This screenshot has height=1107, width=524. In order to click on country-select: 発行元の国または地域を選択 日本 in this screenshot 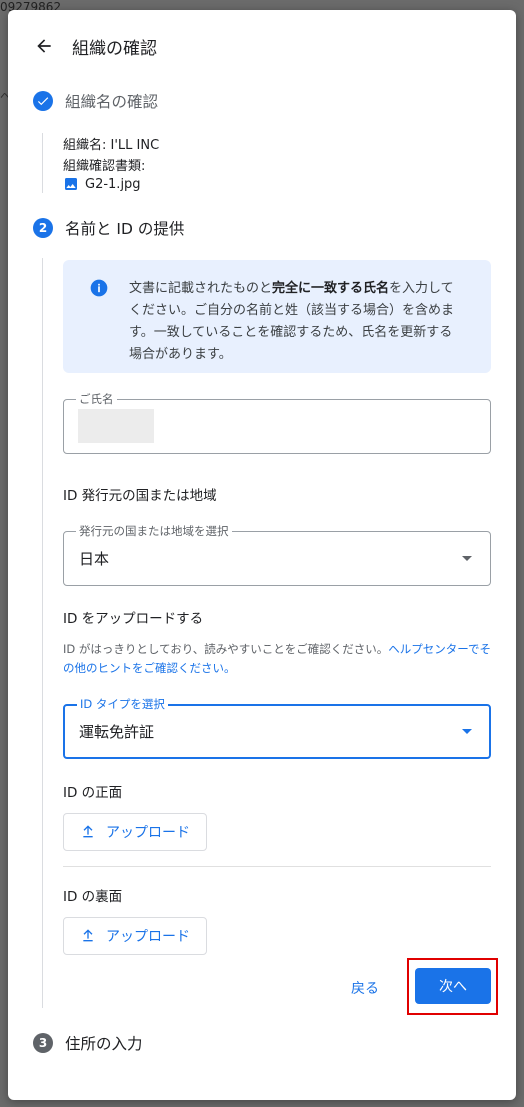, I will do `click(277, 555)`.